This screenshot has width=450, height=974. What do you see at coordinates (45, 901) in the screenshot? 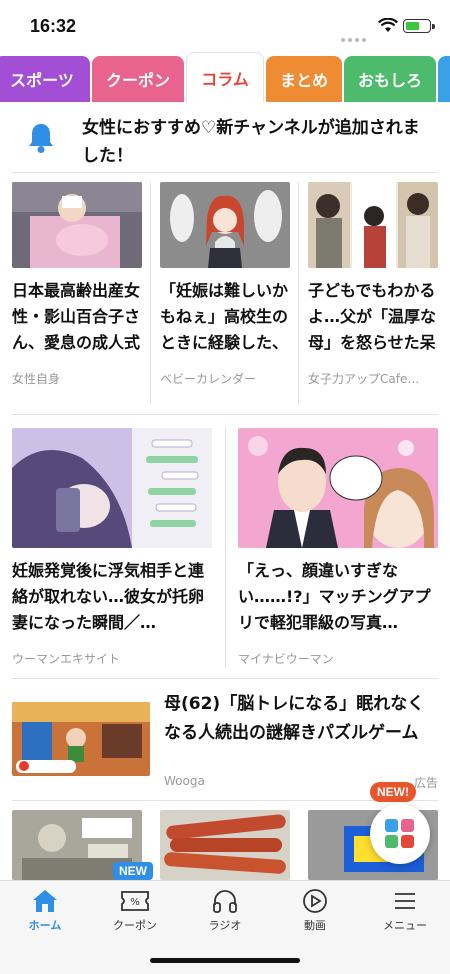
I see `home-icon` at bounding box center [45, 901].